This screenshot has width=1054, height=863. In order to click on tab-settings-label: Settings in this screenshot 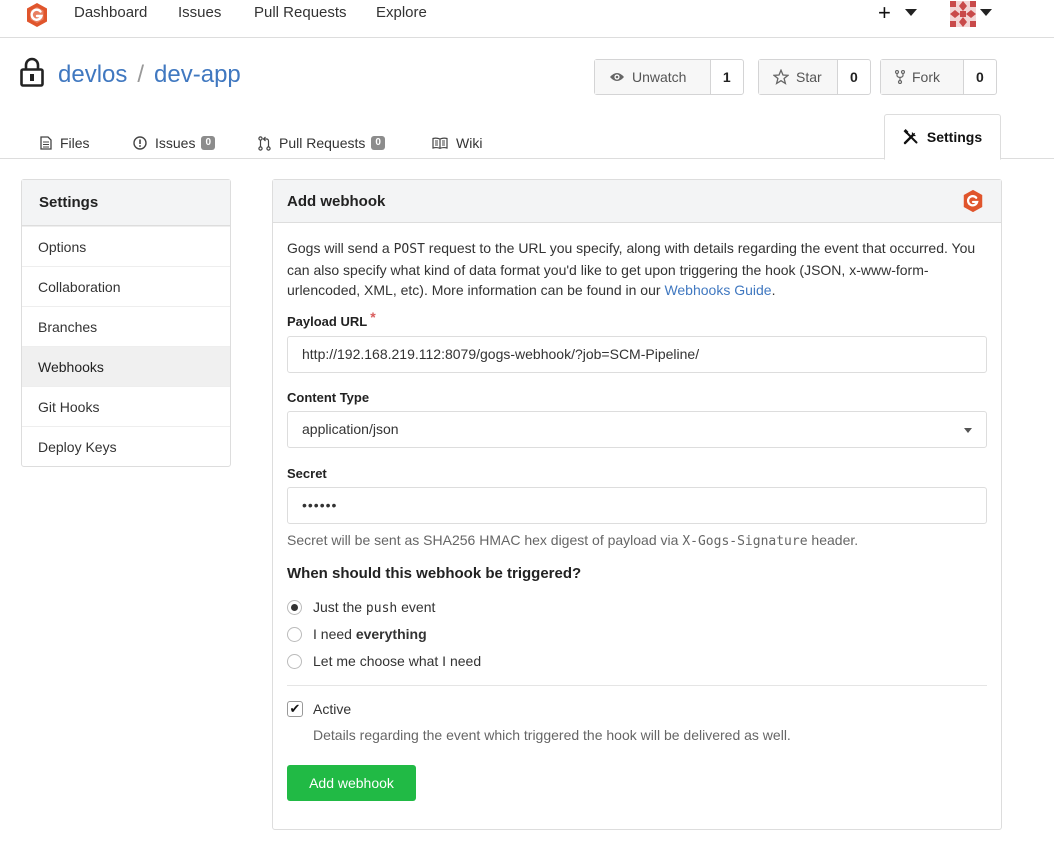, I will do `click(954, 137)`.